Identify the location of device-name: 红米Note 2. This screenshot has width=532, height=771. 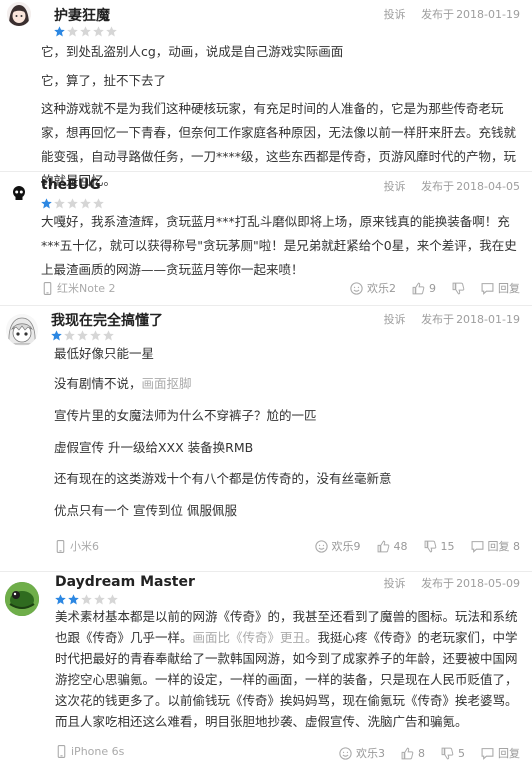
(86, 288).